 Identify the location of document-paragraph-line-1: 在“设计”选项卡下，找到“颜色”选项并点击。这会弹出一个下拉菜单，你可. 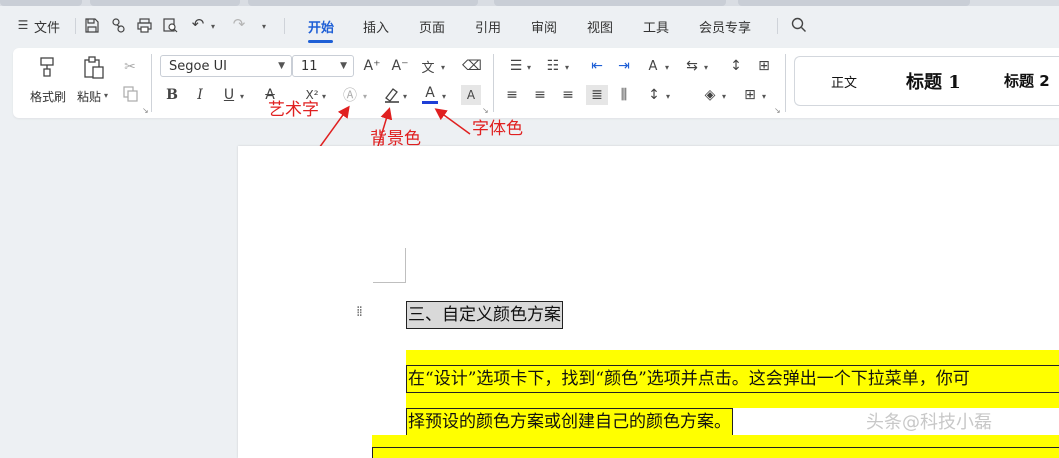
(732, 379).